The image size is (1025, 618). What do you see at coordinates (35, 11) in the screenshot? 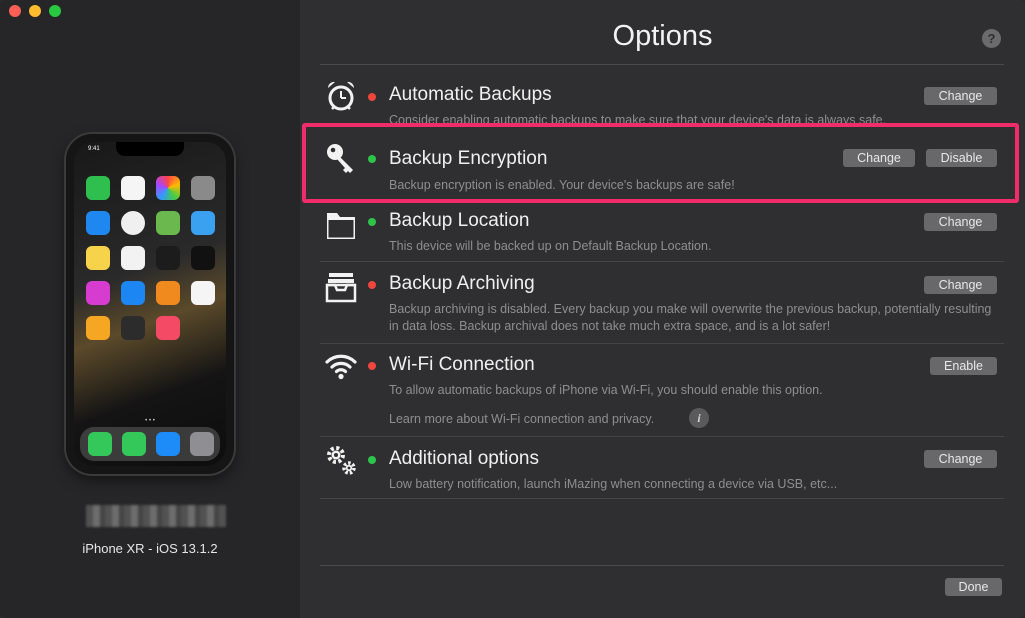
I see `minimize-window-button` at bounding box center [35, 11].